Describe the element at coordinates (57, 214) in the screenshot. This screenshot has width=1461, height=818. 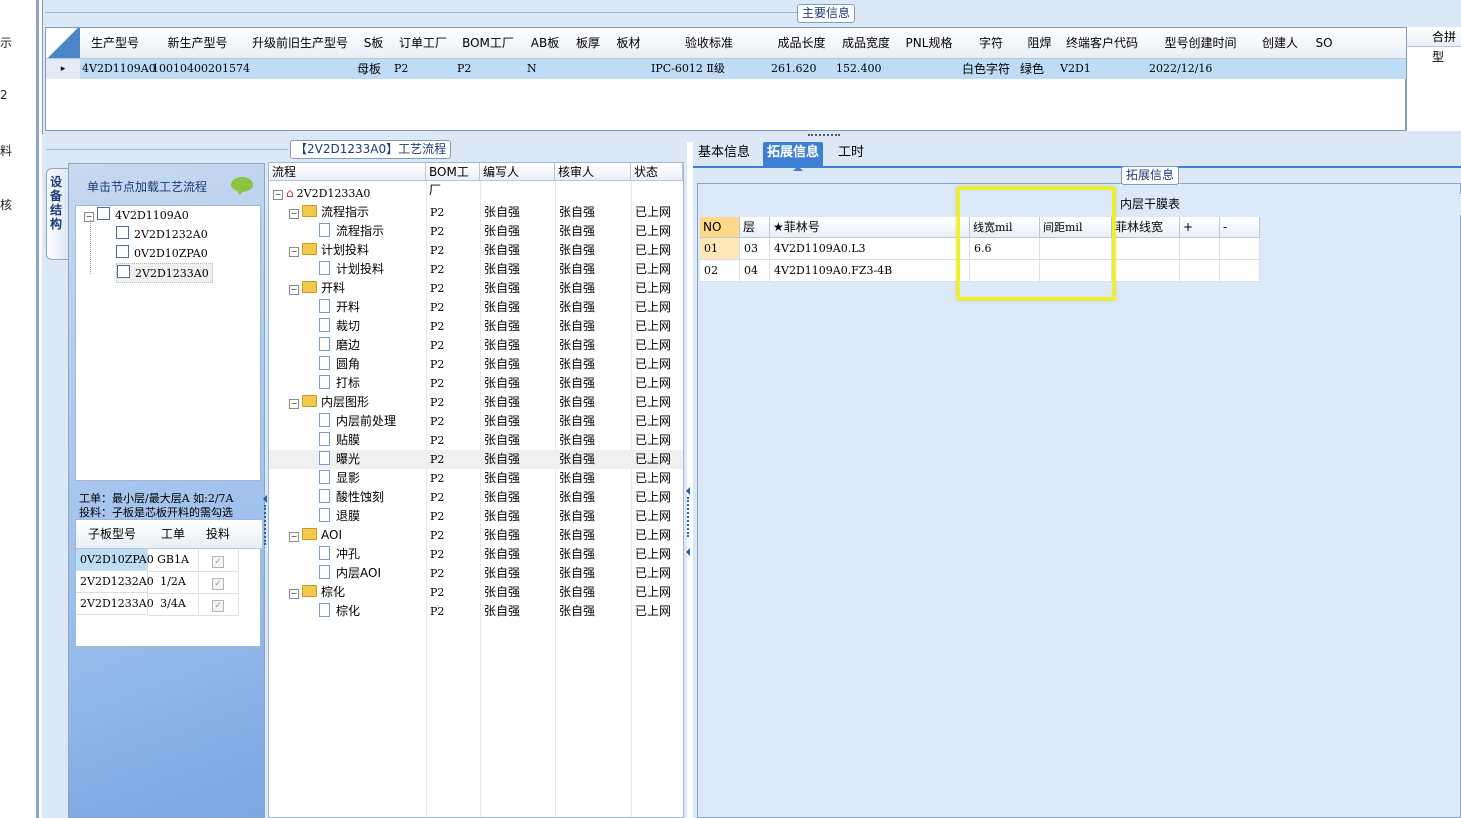
I see `tab-structure: 设备结构` at that location.